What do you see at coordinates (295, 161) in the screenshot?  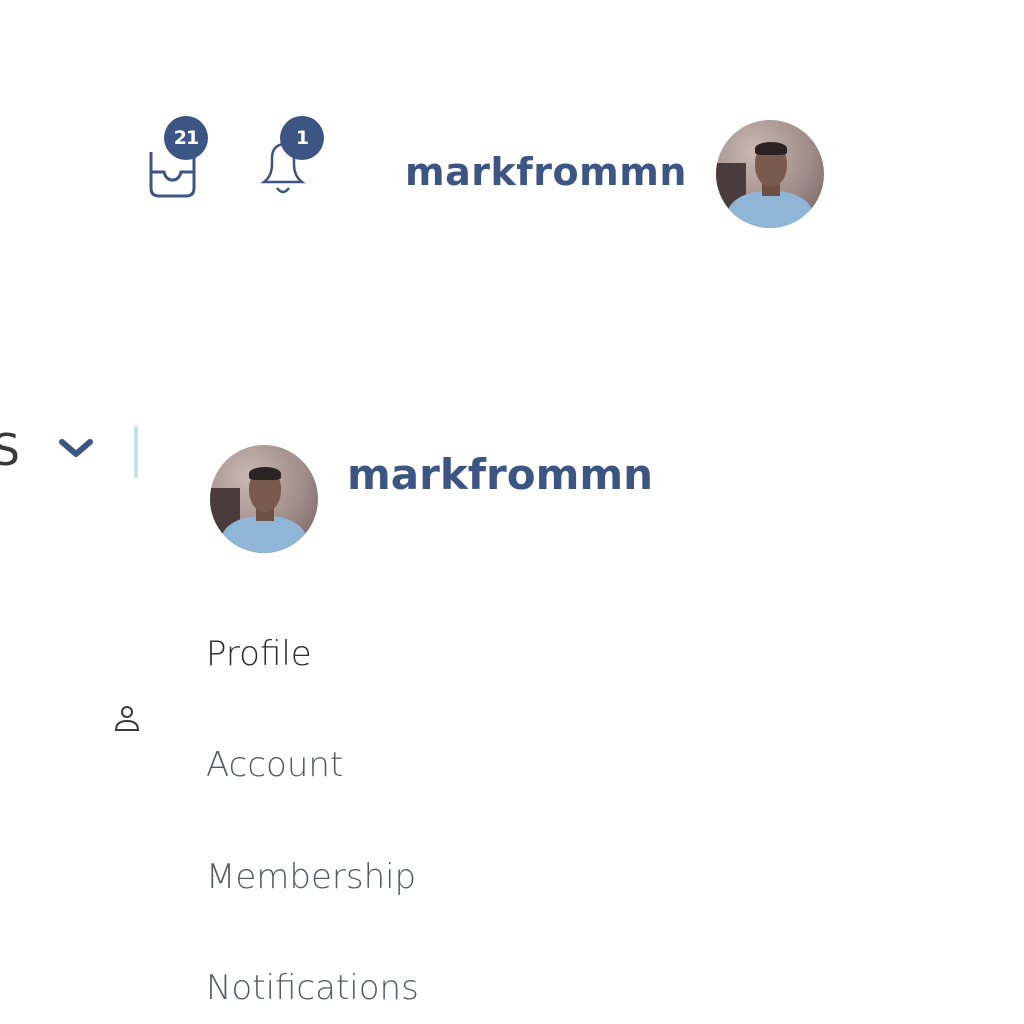 I see `notifications-button: 1` at bounding box center [295, 161].